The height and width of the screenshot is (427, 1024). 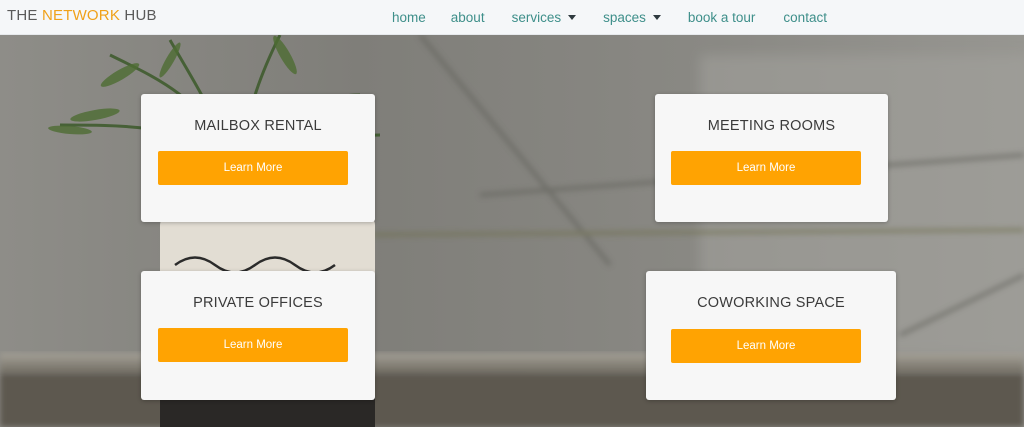 I want to click on card-private-offices: PRIVATE OFFICES Learn More, so click(x=258, y=335).